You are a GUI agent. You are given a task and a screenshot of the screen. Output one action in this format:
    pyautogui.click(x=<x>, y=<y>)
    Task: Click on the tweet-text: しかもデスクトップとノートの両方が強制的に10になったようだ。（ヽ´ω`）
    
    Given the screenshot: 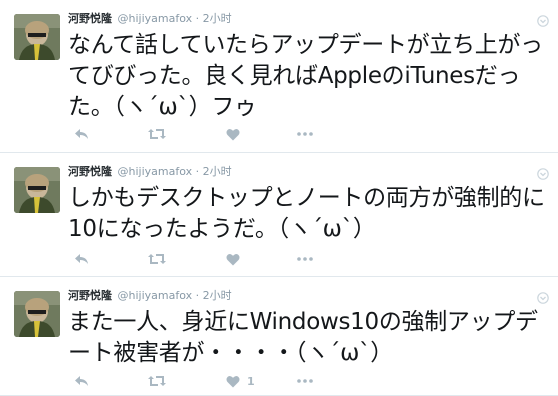 What is the action you would take?
    pyautogui.click(x=306, y=213)
    